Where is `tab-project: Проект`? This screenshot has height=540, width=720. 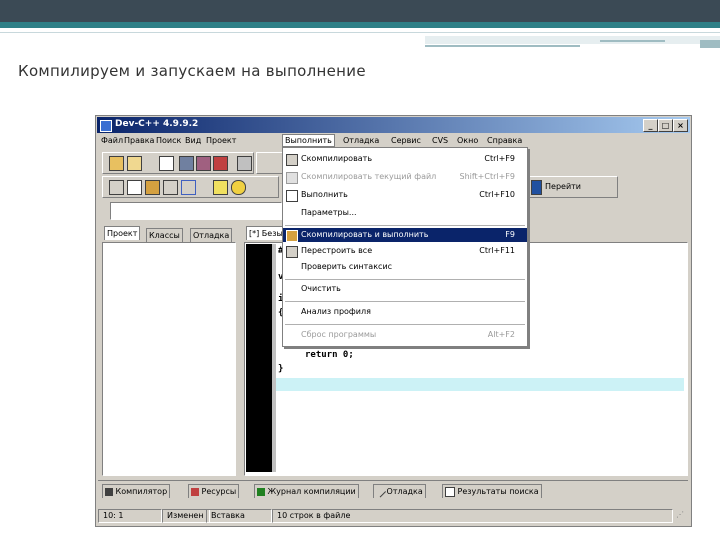
tab-project: Проект is located at coordinates (122, 233).